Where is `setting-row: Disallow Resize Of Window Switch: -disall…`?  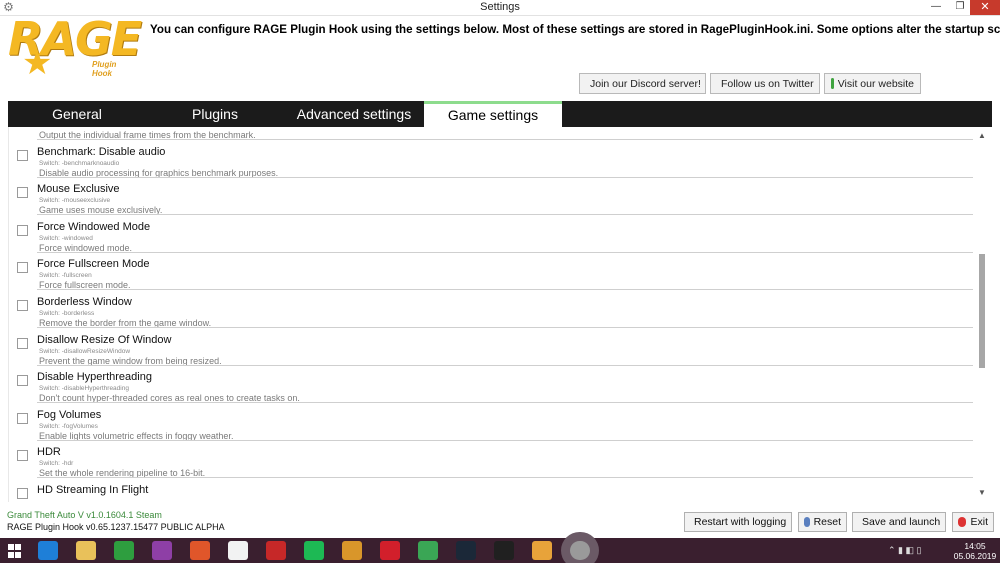
setting-row: Disallow Resize Of Window Switch: -disall… is located at coordinates (491, 347).